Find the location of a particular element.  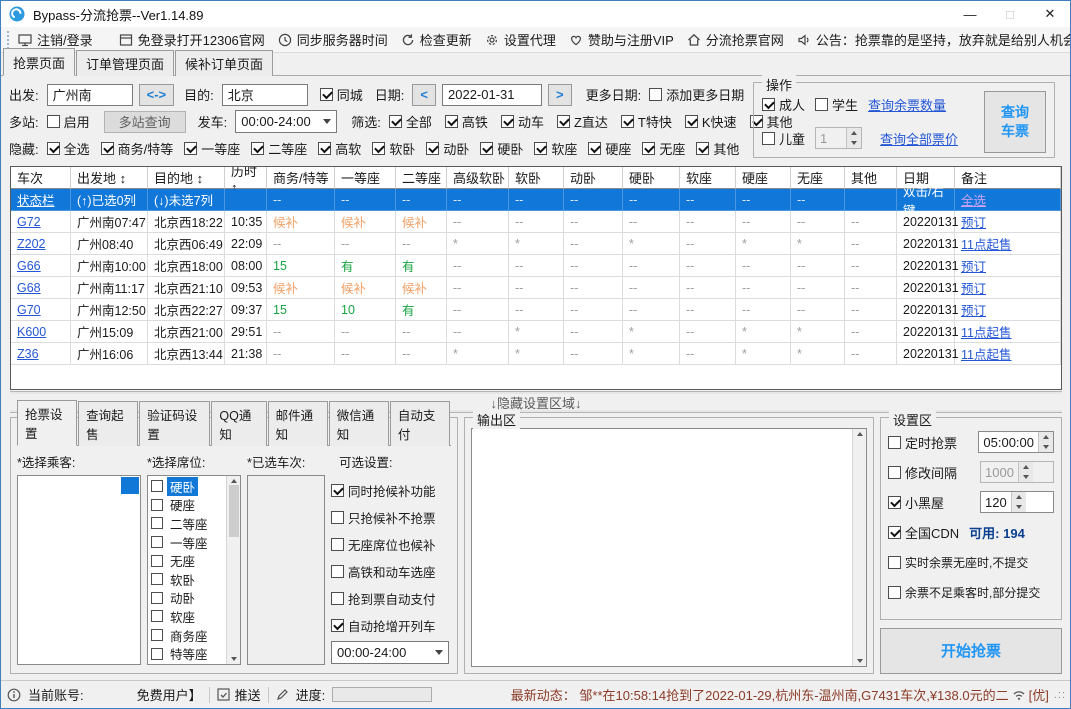

checkbox: Z直达 is located at coordinates (582, 121).